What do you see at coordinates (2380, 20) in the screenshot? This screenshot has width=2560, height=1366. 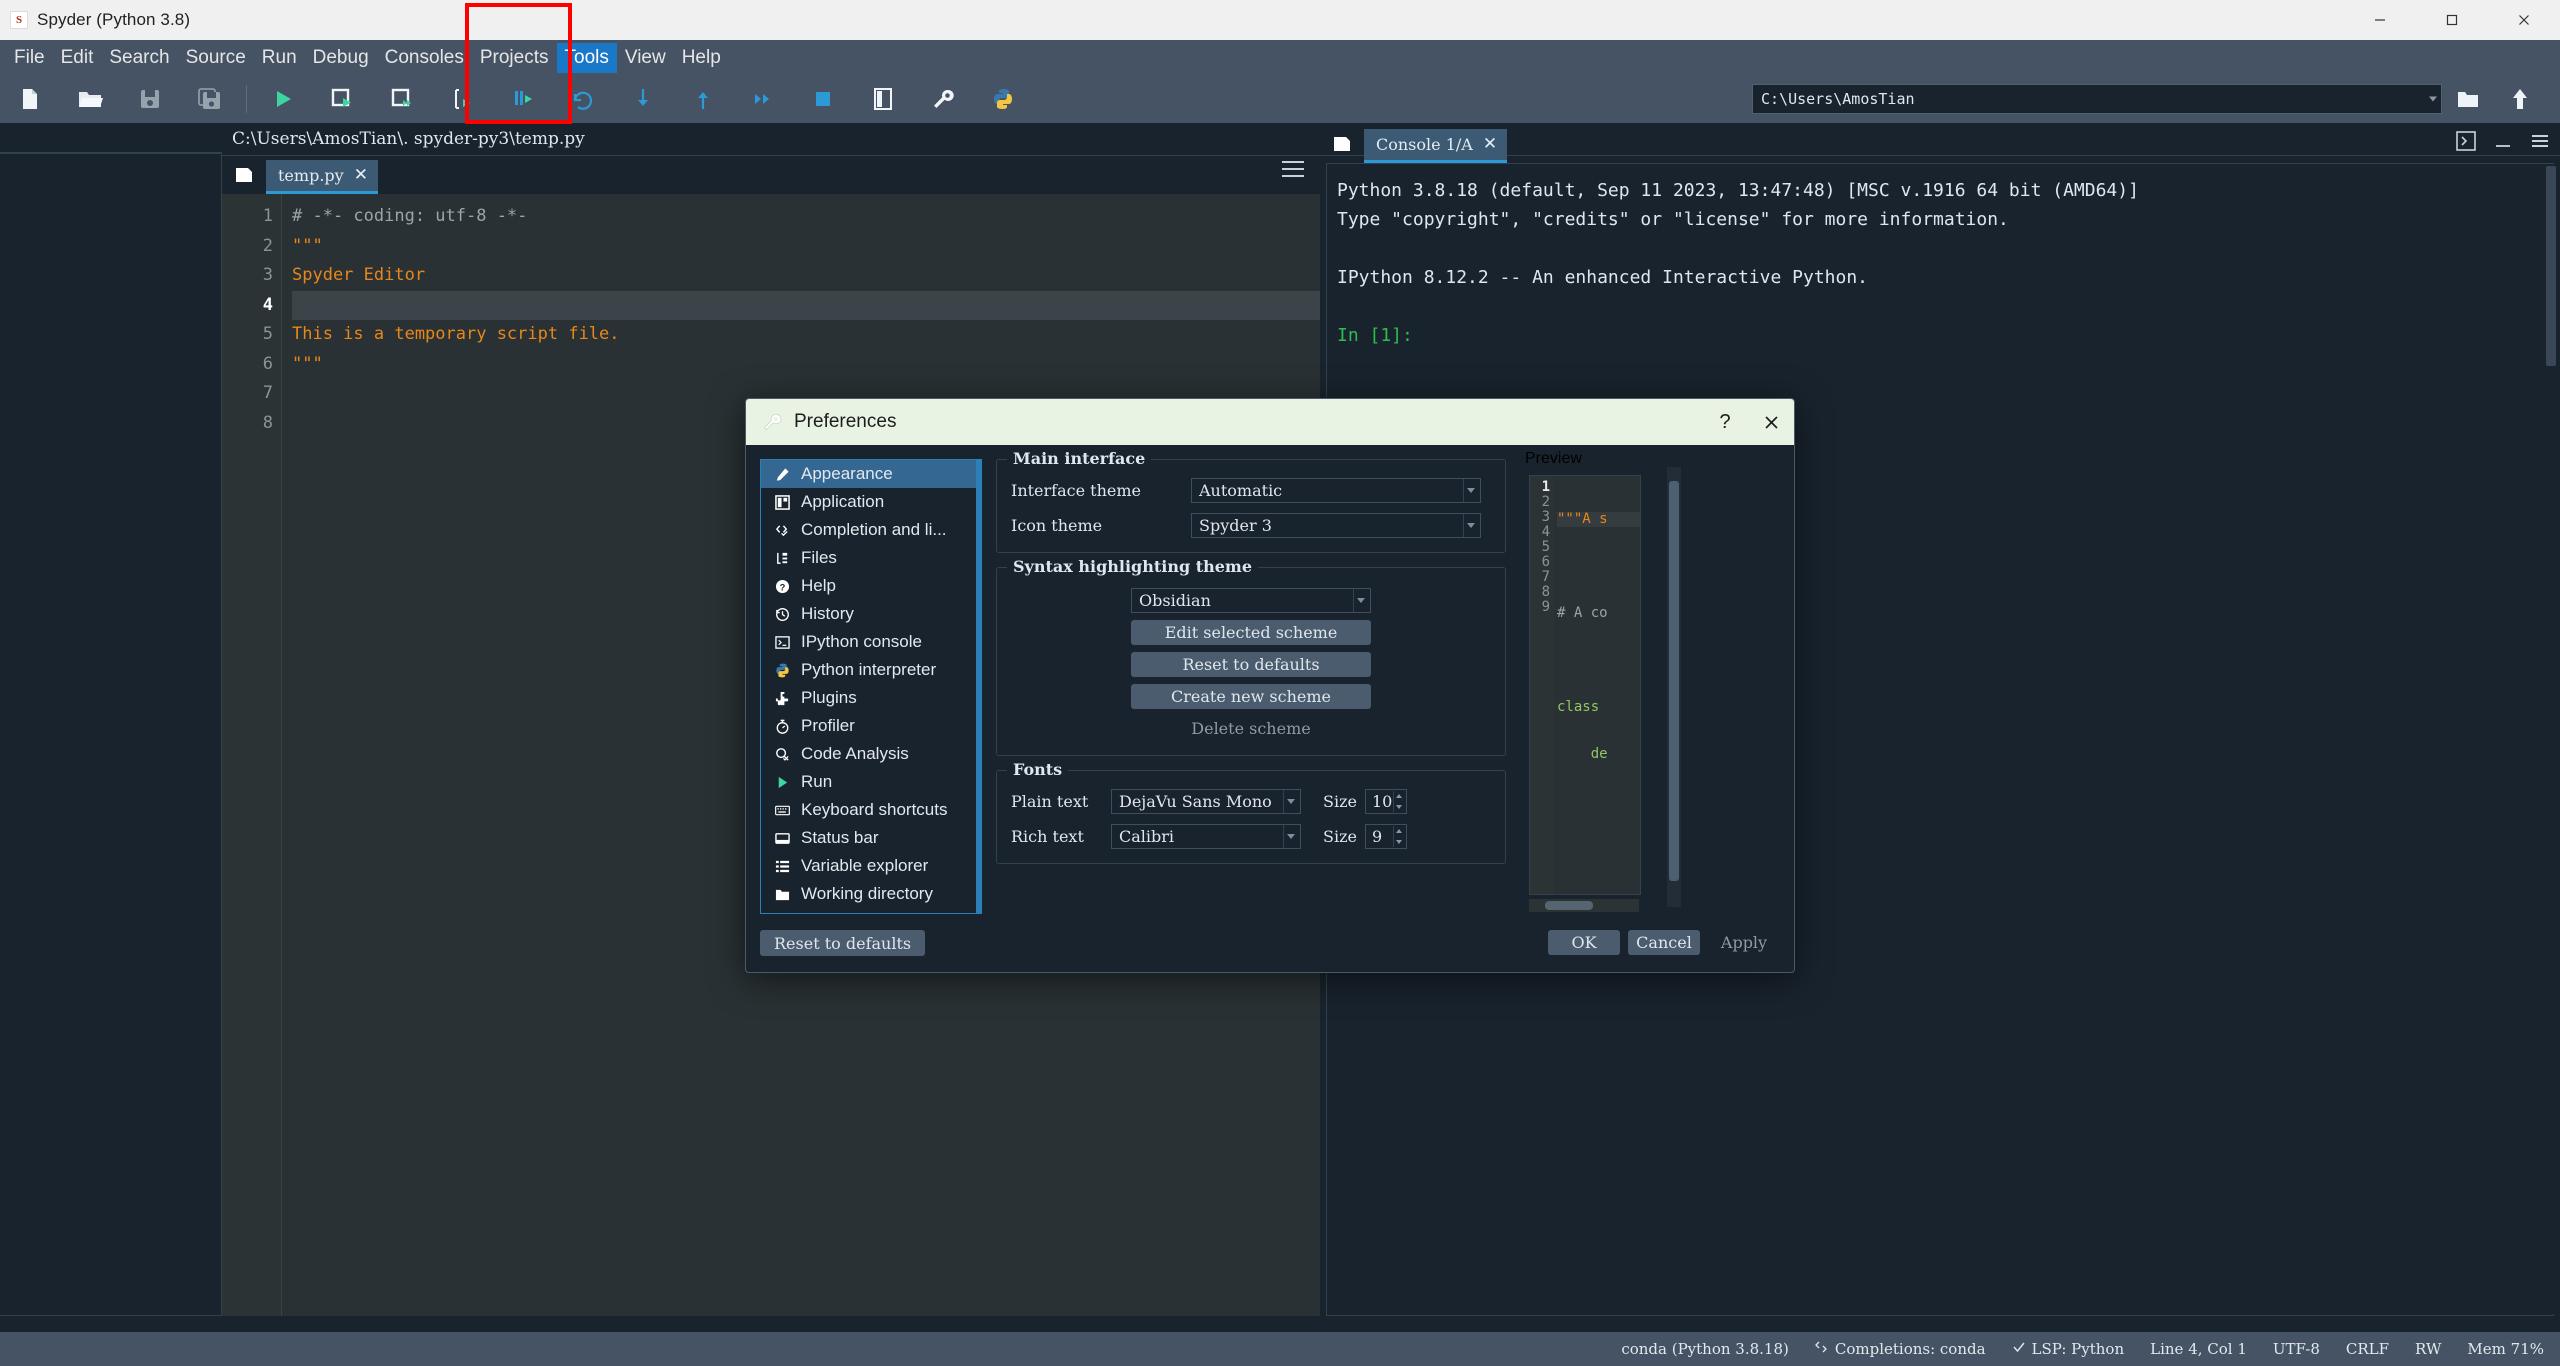 I see `minimize-icon` at bounding box center [2380, 20].